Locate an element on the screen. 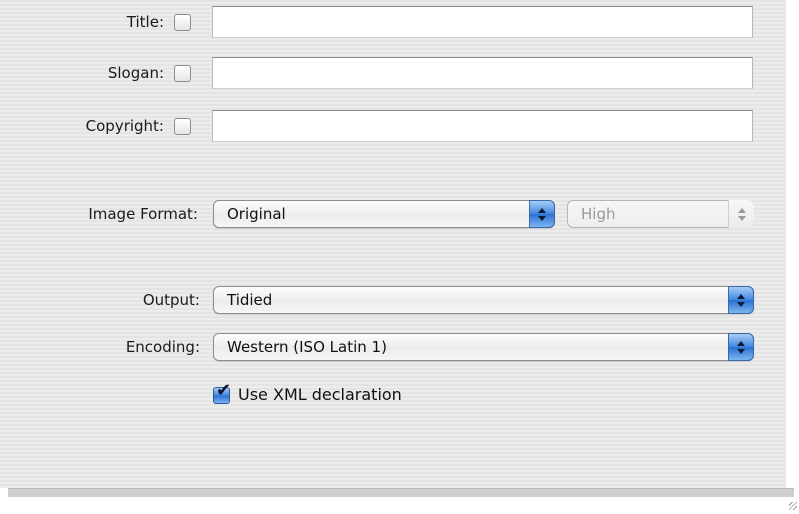  copyright-row: Copyright: is located at coordinates (393, 126).